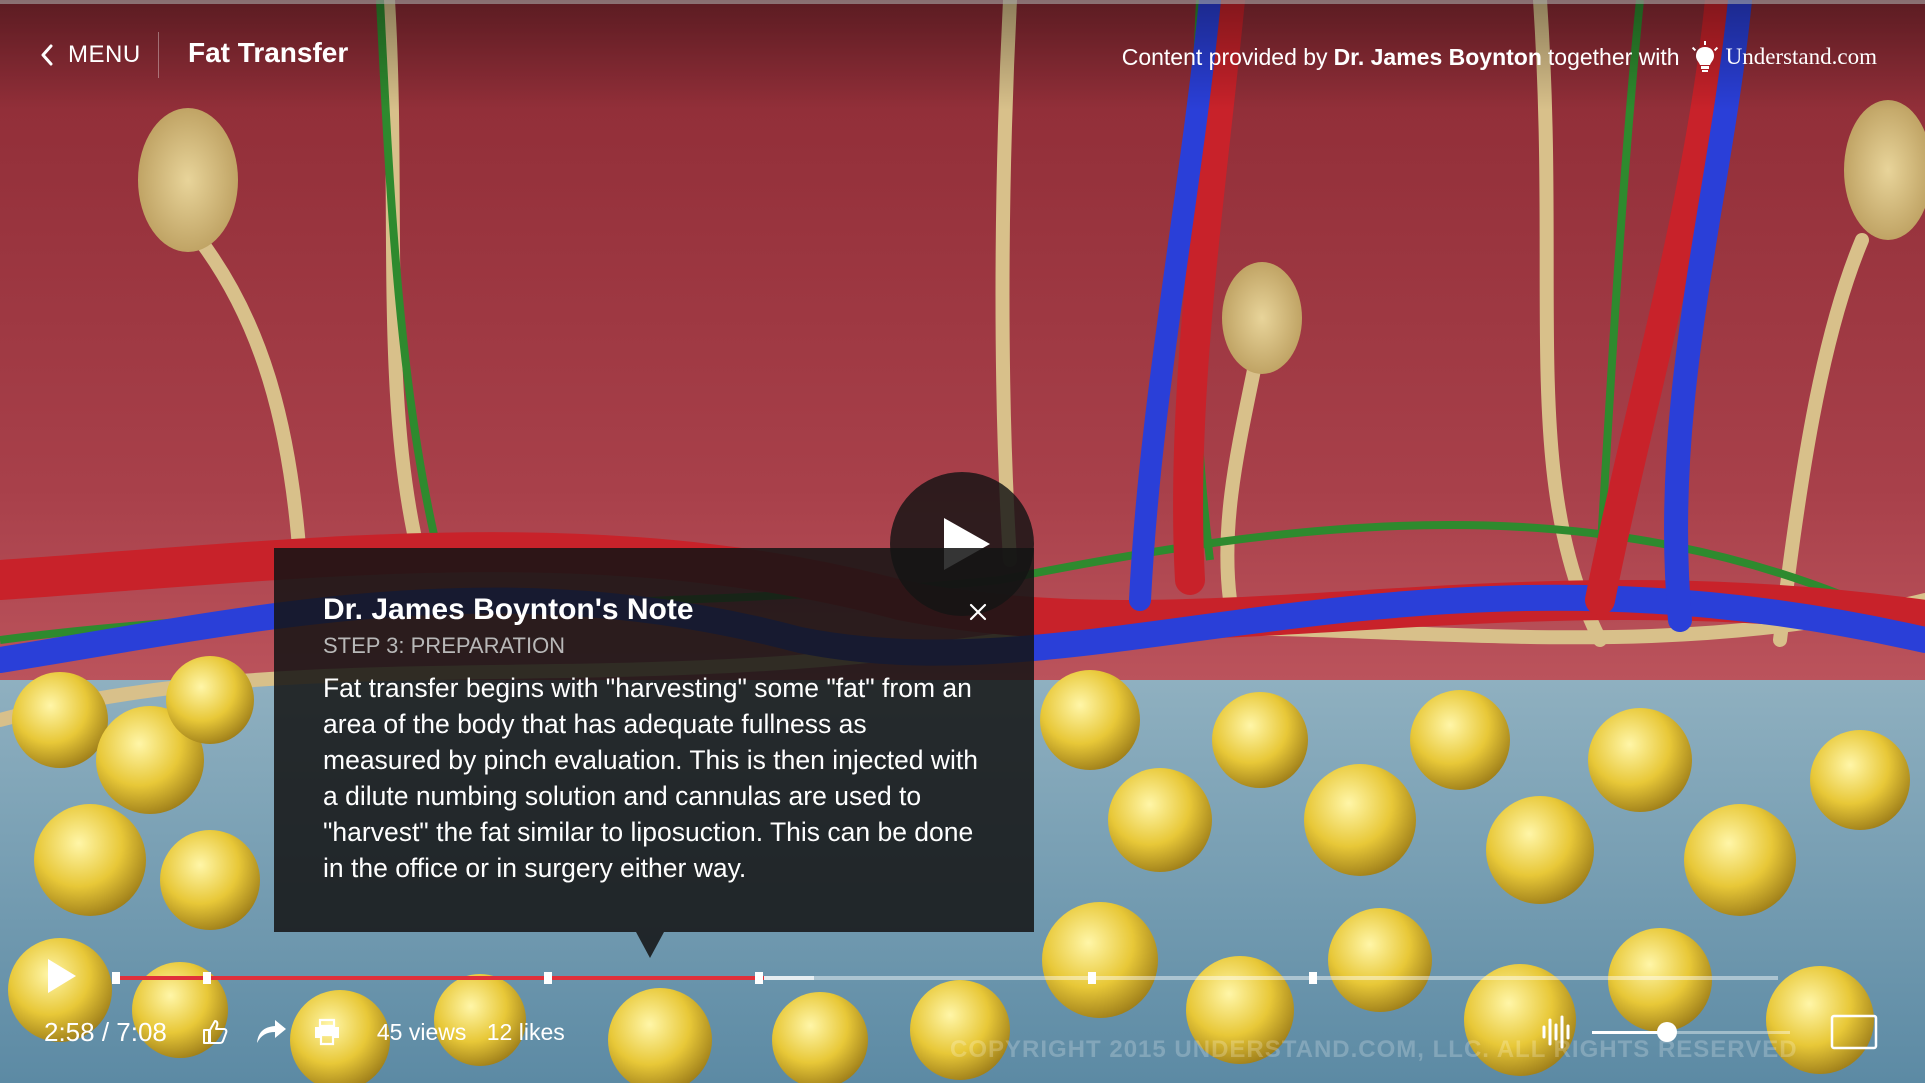  I want to click on note-close-button, so click(978, 612).